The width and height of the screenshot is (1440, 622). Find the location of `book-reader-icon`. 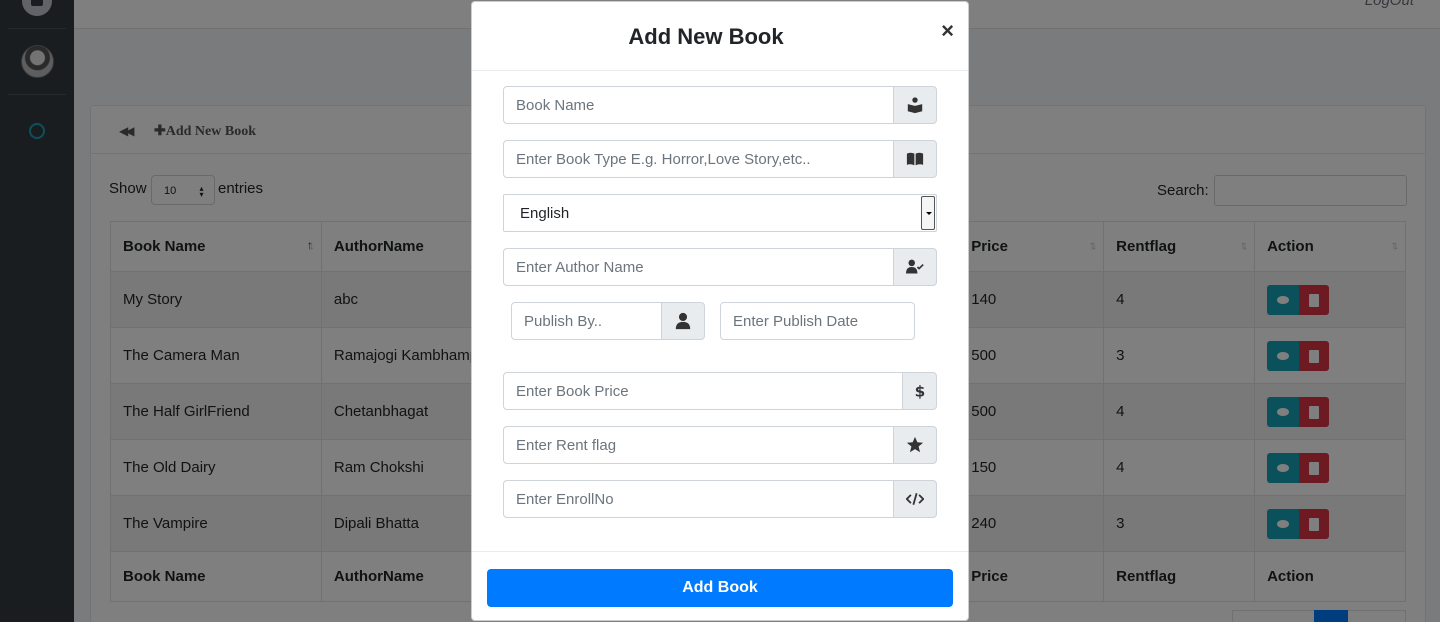

book-reader-icon is located at coordinates (915, 105).